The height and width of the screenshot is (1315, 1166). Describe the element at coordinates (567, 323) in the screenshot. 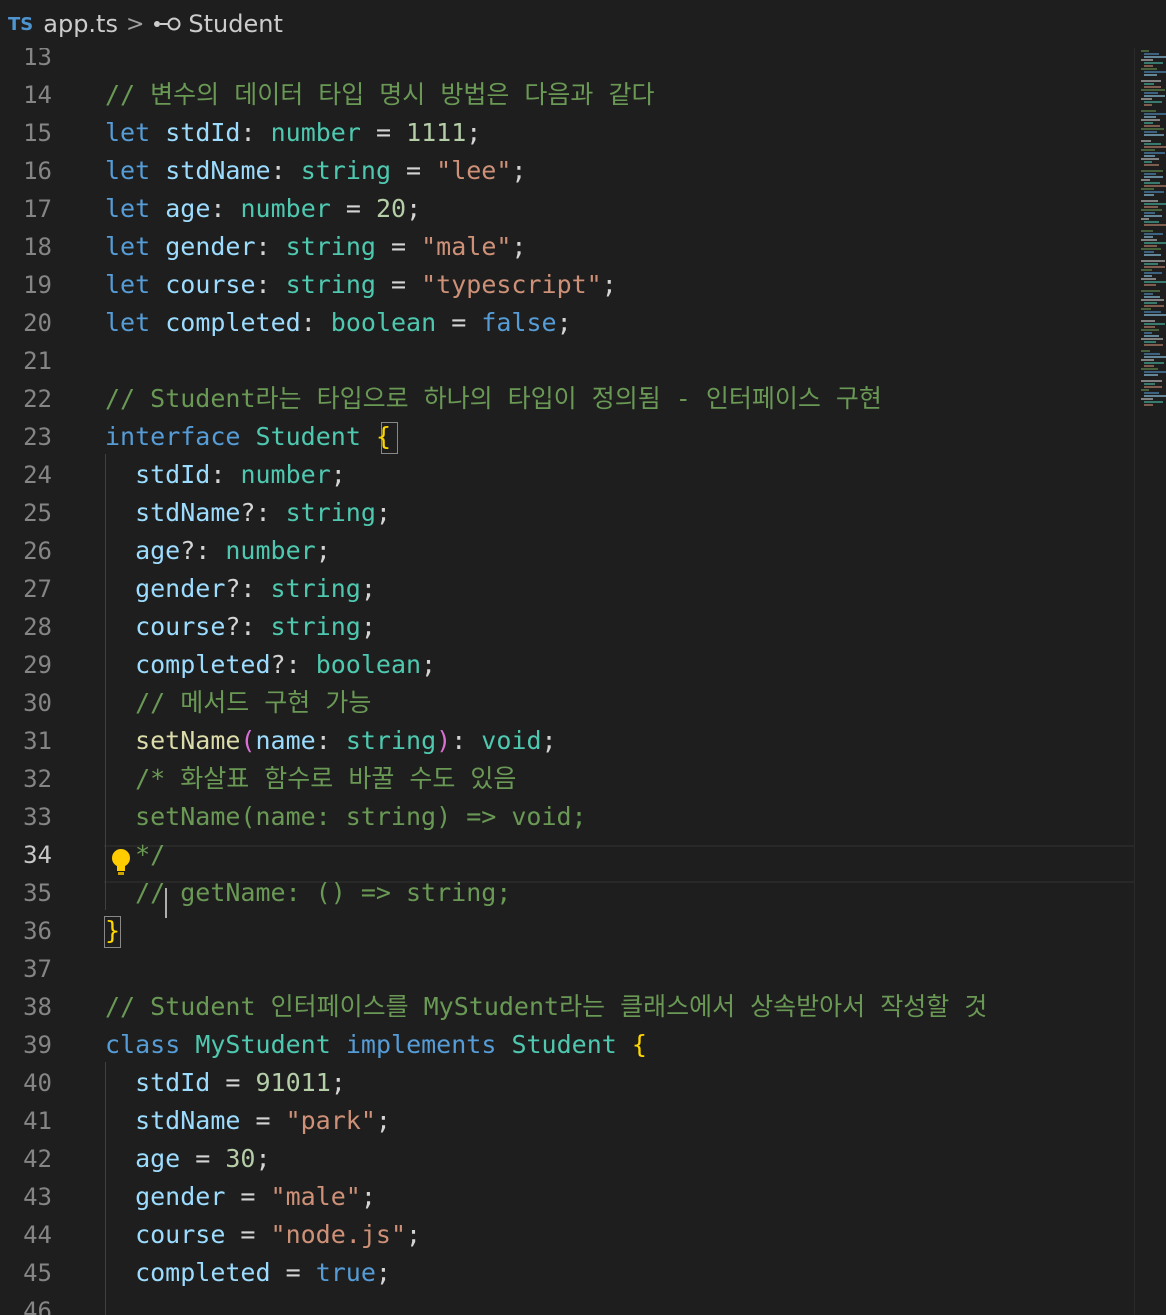

I see `code-line: 20 let completed: boolean = false;` at that location.